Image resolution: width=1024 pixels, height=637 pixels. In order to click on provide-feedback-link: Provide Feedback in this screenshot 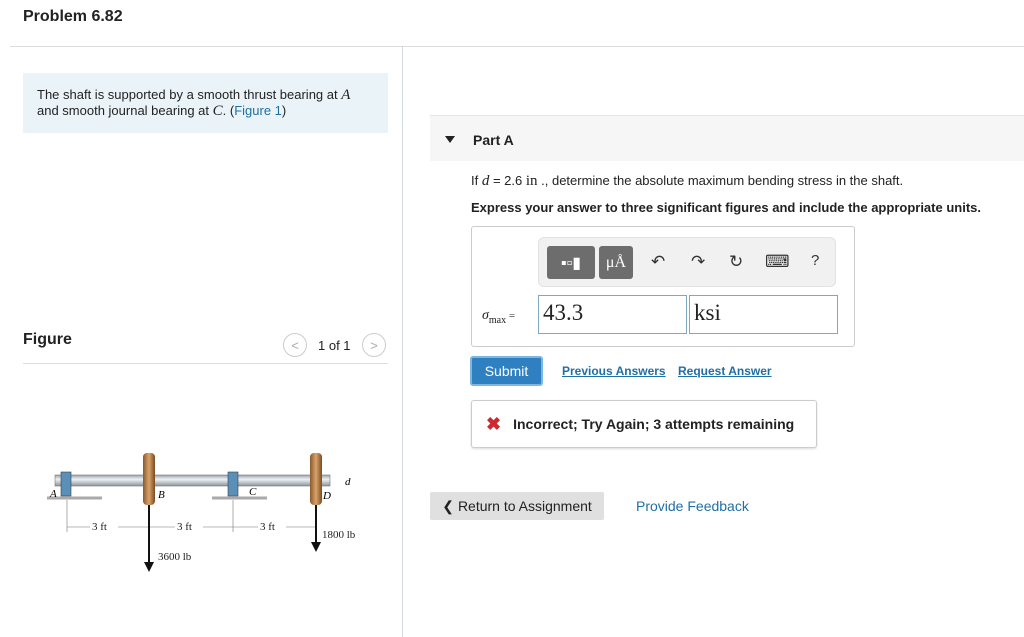, I will do `click(692, 506)`.